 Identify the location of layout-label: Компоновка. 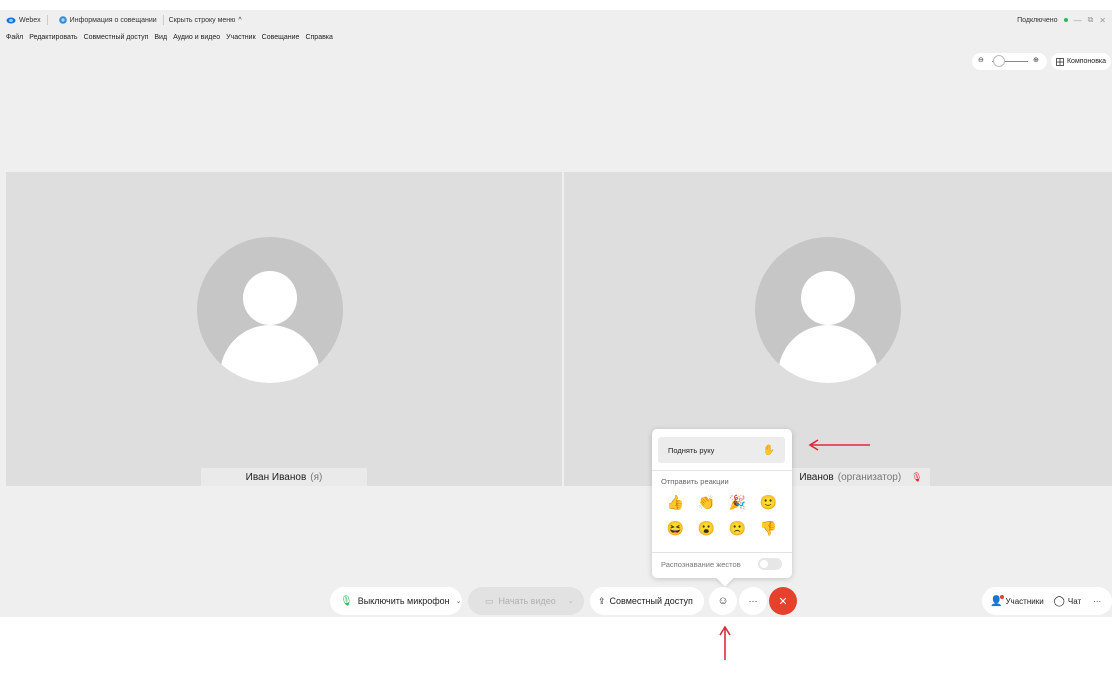
(1086, 61).